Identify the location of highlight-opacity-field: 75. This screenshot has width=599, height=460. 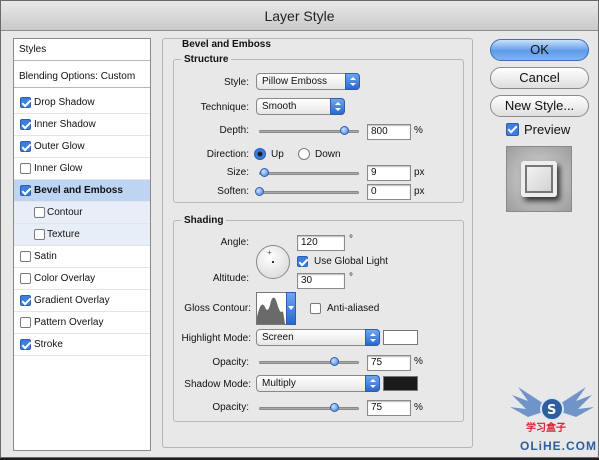
(389, 363).